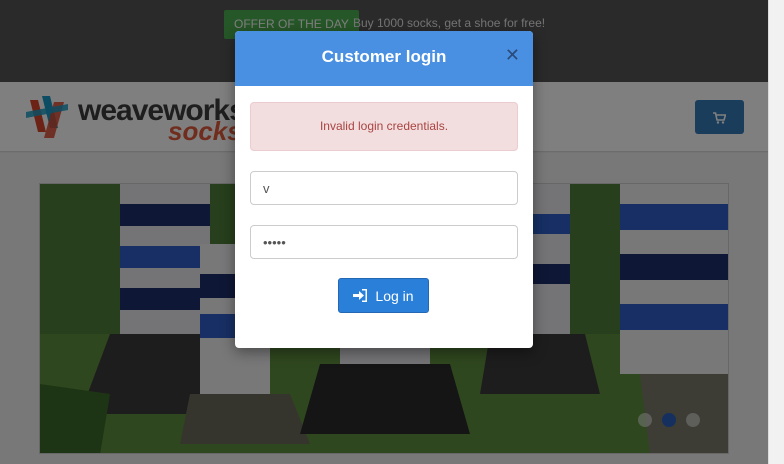 This screenshot has height=464, width=784. Describe the element at coordinates (360, 295) in the screenshot. I see `sign-in-icon` at that location.